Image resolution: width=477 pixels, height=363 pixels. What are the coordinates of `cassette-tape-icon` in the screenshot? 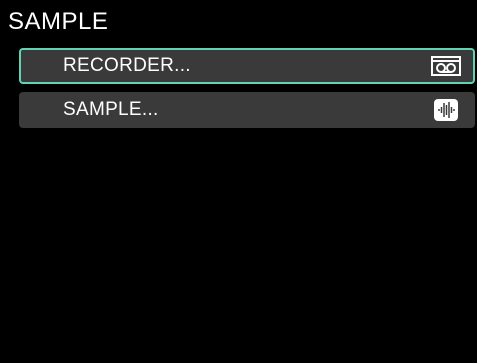 It's located at (446, 66).